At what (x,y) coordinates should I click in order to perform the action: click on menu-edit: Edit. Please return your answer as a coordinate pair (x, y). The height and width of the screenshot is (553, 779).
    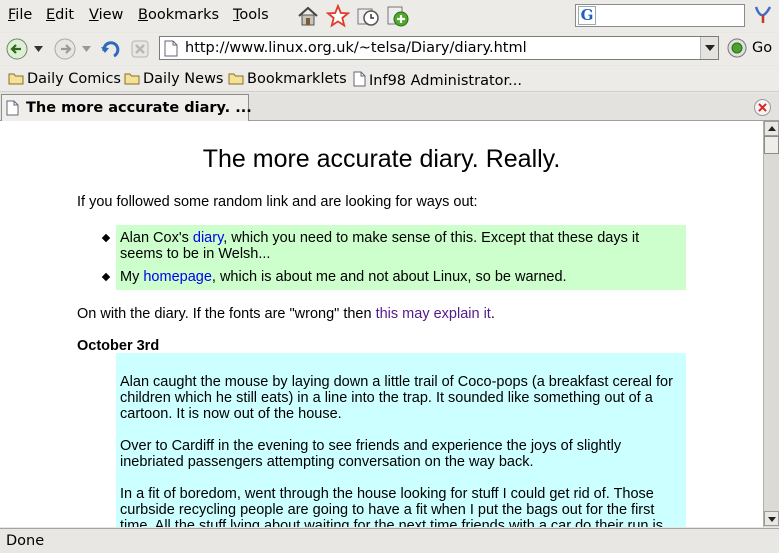
    Looking at the image, I should click on (60, 15).